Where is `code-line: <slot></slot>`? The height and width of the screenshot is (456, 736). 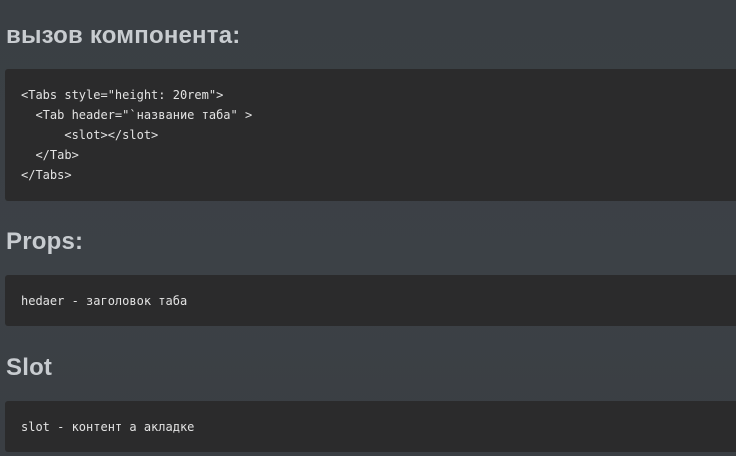
code-line: <slot></slot> is located at coordinates (90, 135).